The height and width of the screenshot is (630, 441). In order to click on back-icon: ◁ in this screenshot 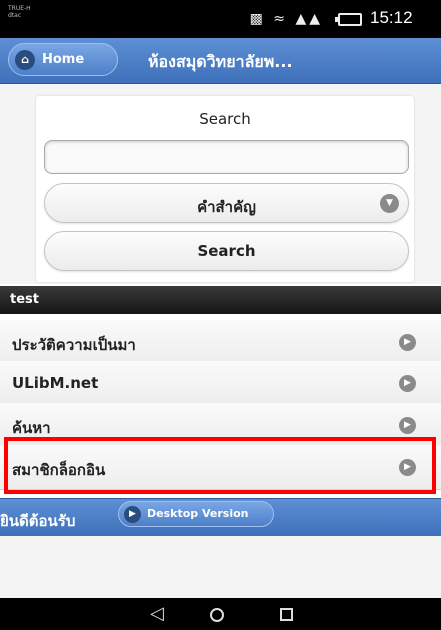, I will do `click(157, 613)`.